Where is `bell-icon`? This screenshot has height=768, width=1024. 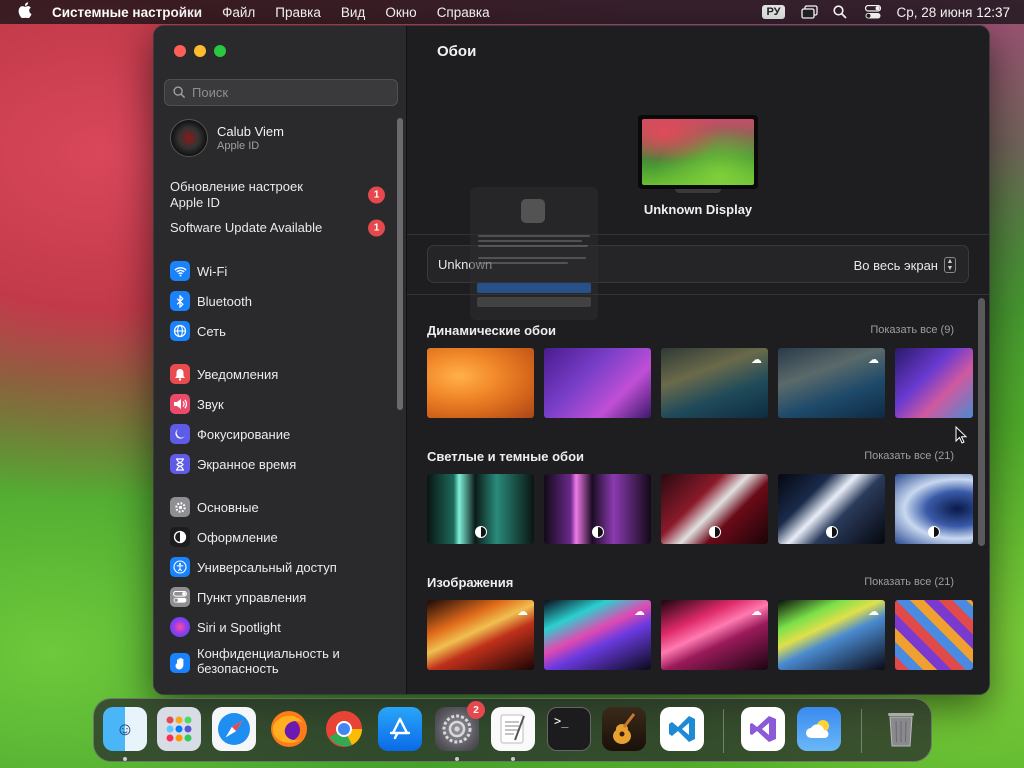 bell-icon is located at coordinates (180, 374).